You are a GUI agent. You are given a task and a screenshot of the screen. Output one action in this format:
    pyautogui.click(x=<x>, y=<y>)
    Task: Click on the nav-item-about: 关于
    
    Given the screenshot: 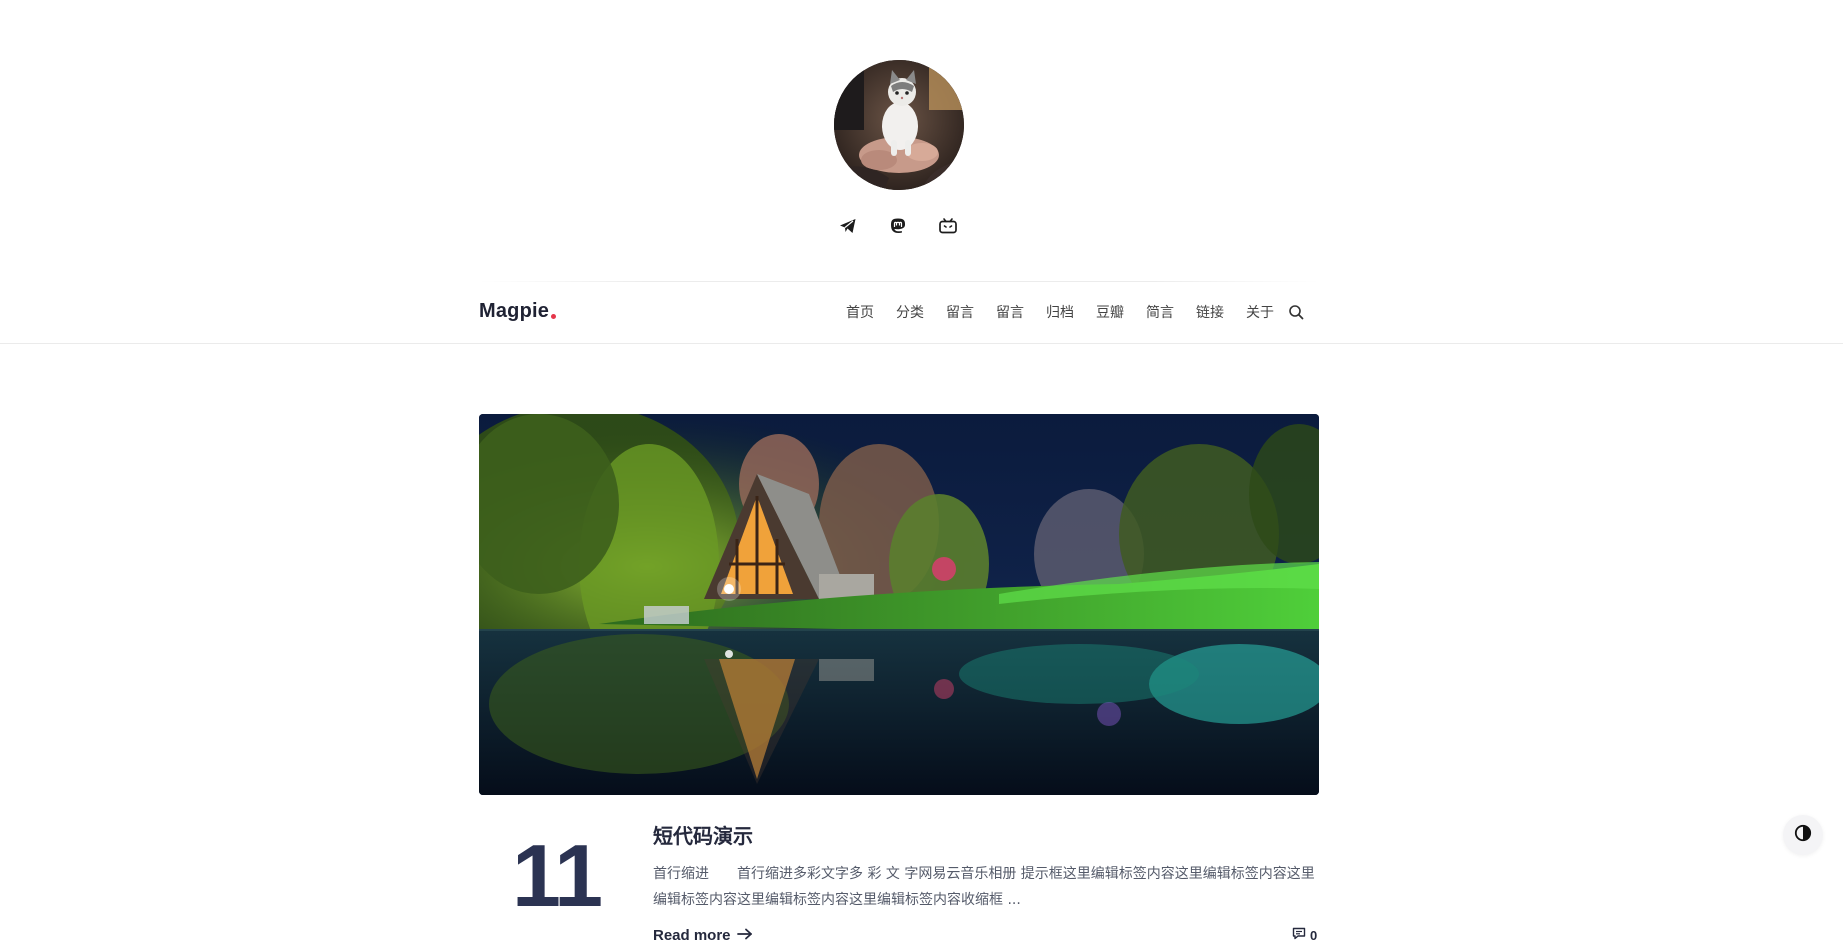 What is the action you would take?
    pyautogui.click(x=1260, y=312)
    